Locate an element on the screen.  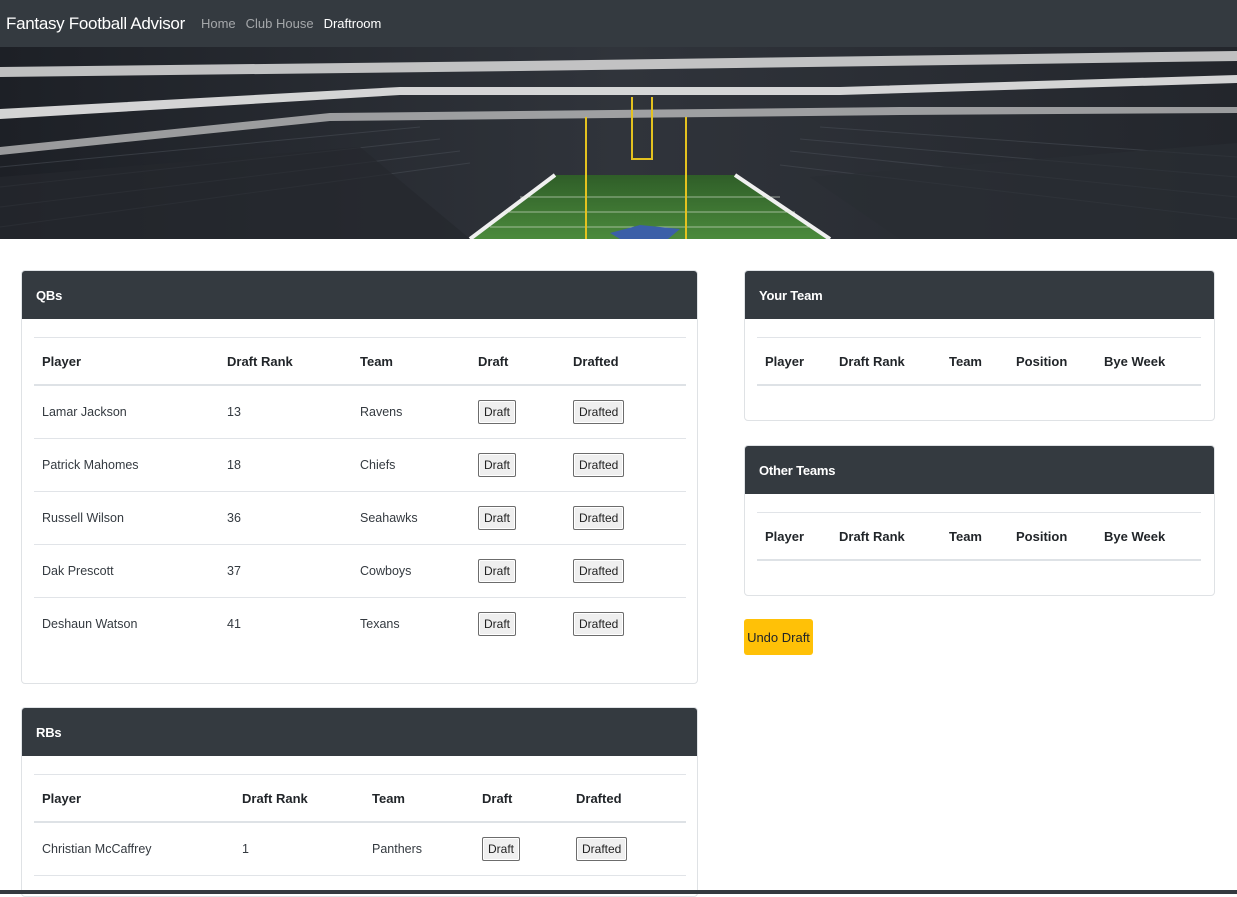
draft-rank: 41 is located at coordinates (234, 624).